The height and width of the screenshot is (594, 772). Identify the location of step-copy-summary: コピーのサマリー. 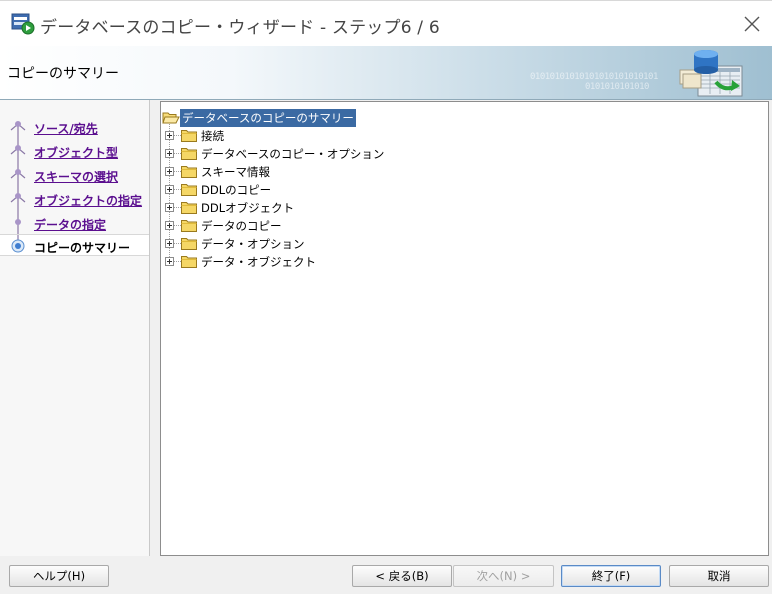
(74, 245).